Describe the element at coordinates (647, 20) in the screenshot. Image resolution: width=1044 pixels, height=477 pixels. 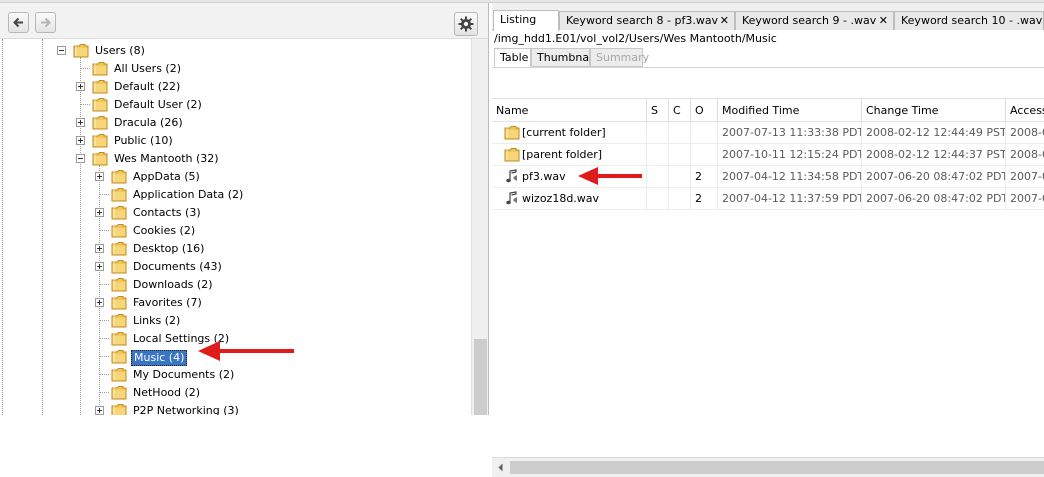
I see `tab-keyword-search-8: Keyword search 8 - pf3.wav ✕` at that location.